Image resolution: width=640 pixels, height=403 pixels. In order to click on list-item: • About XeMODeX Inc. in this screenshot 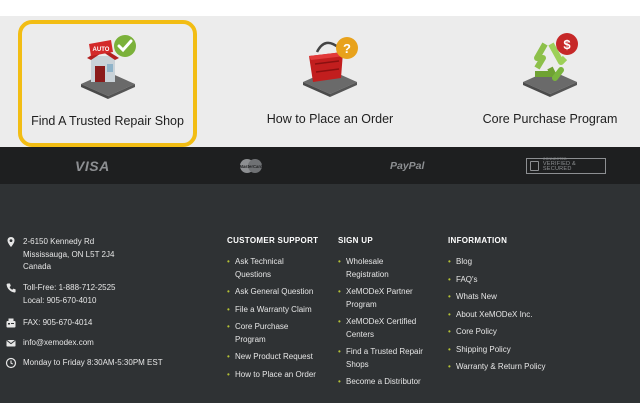, I will do `click(513, 315)`.